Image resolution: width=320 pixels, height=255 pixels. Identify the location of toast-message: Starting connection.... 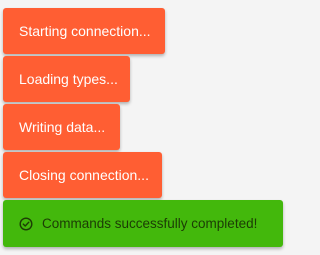
(85, 31).